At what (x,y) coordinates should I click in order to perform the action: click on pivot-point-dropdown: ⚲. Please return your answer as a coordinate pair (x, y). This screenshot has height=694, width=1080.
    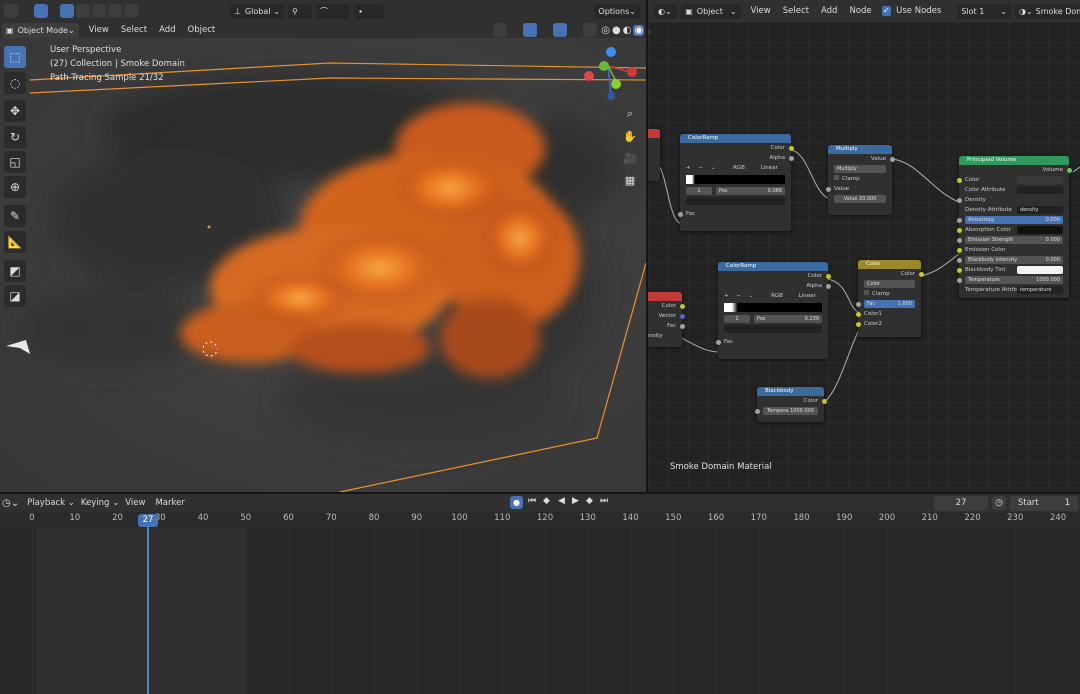
    Looking at the image, I should click on (300, 11).